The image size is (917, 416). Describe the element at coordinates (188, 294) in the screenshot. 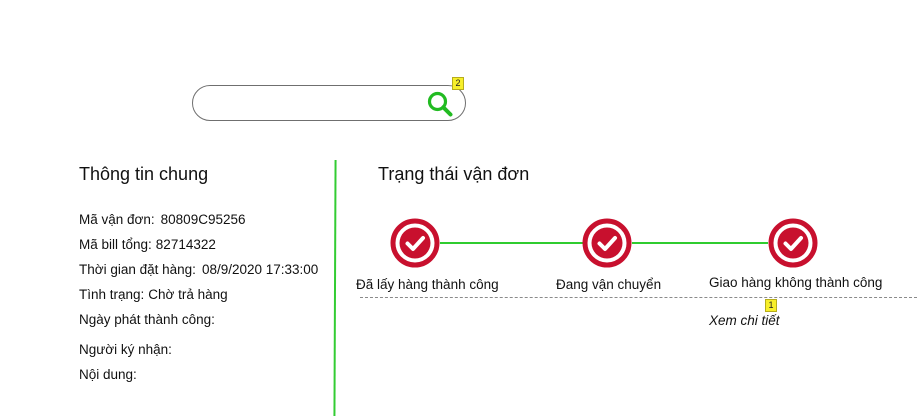

I see `info-value: Chờ trả hàng` at that location.